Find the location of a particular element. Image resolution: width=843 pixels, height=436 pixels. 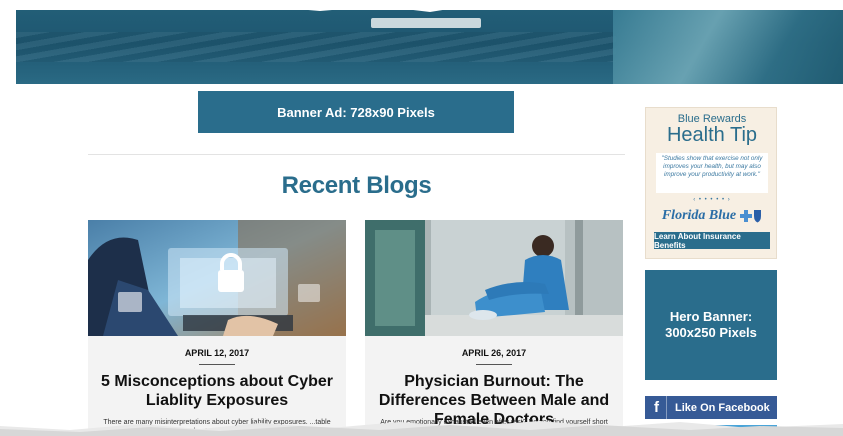

post-date: APRIL 12, 2017 is located at coordinates (217, 353).